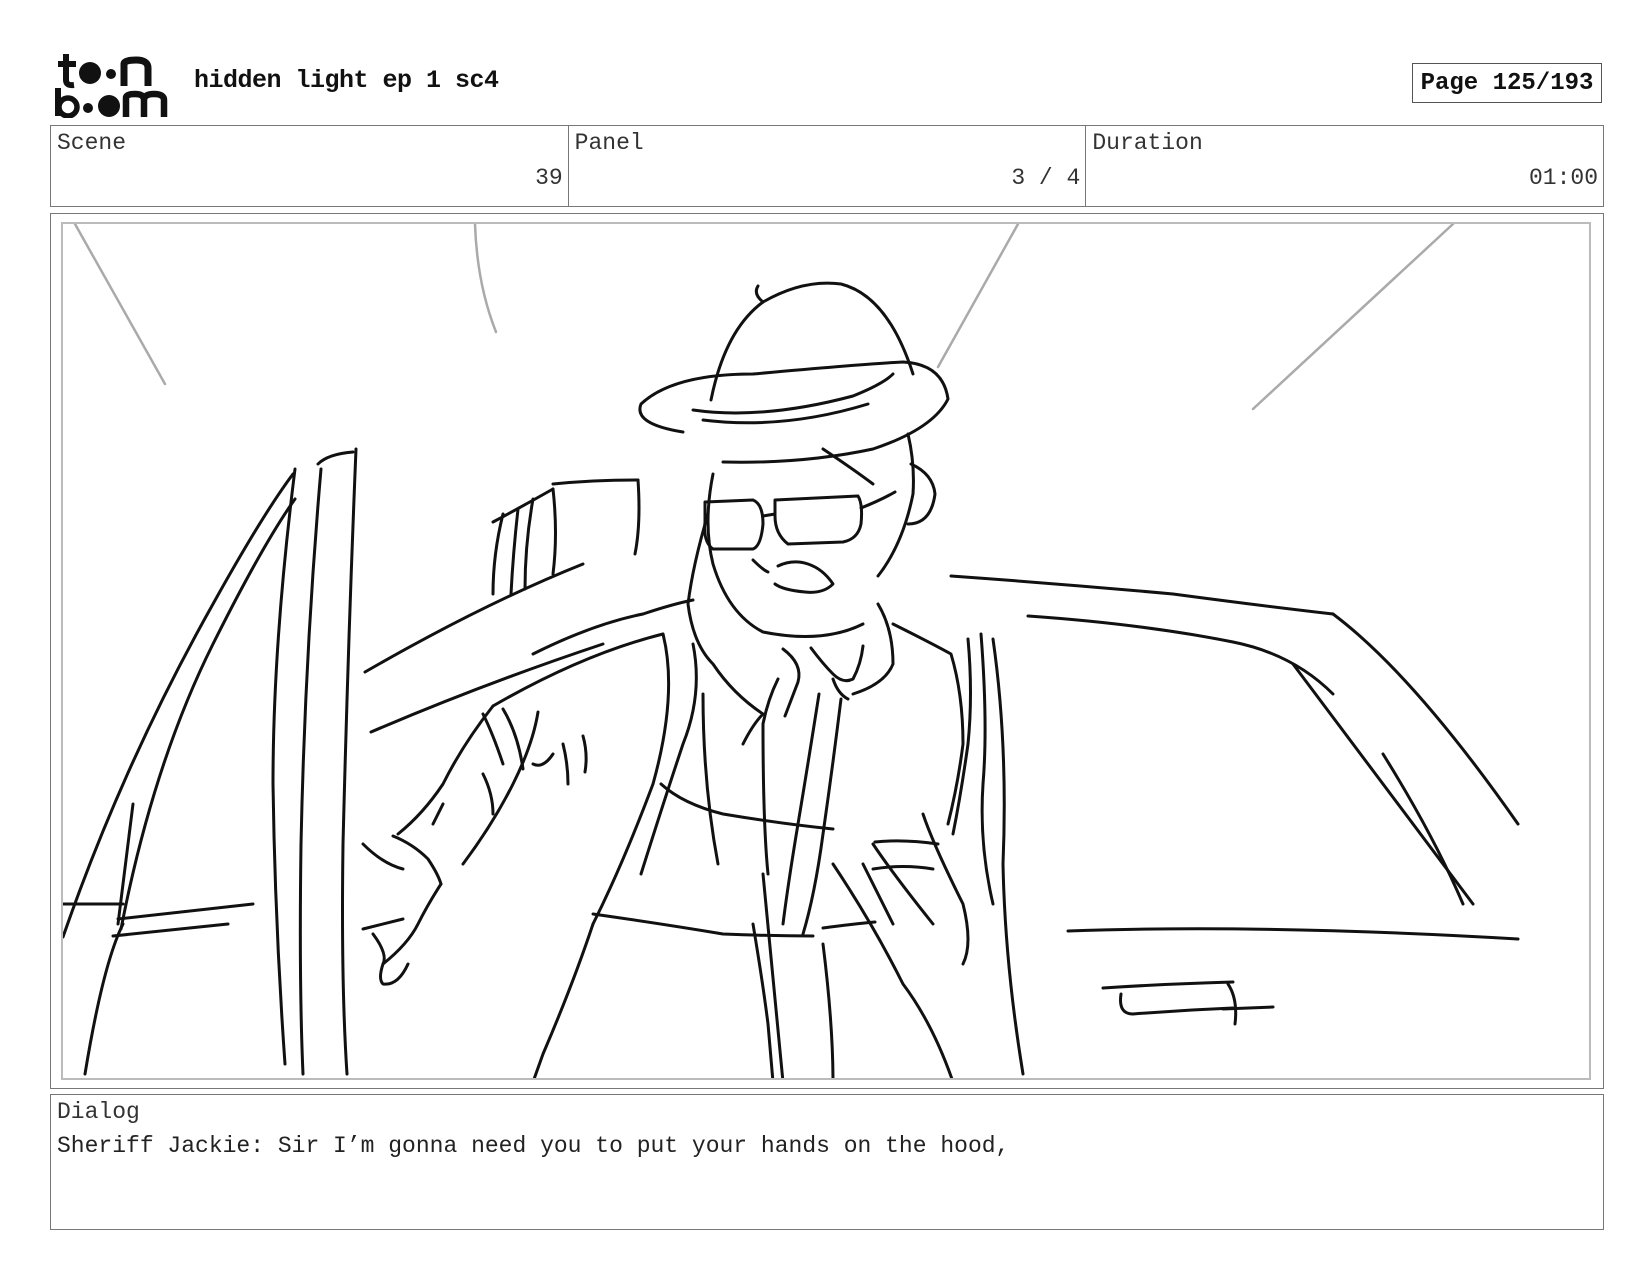 The width and height of the screenshot is (1650, 1275). Describe the element at coordinates (1046, 178) in the screenshot. I see `panel-value: 3 / 4` at that location.